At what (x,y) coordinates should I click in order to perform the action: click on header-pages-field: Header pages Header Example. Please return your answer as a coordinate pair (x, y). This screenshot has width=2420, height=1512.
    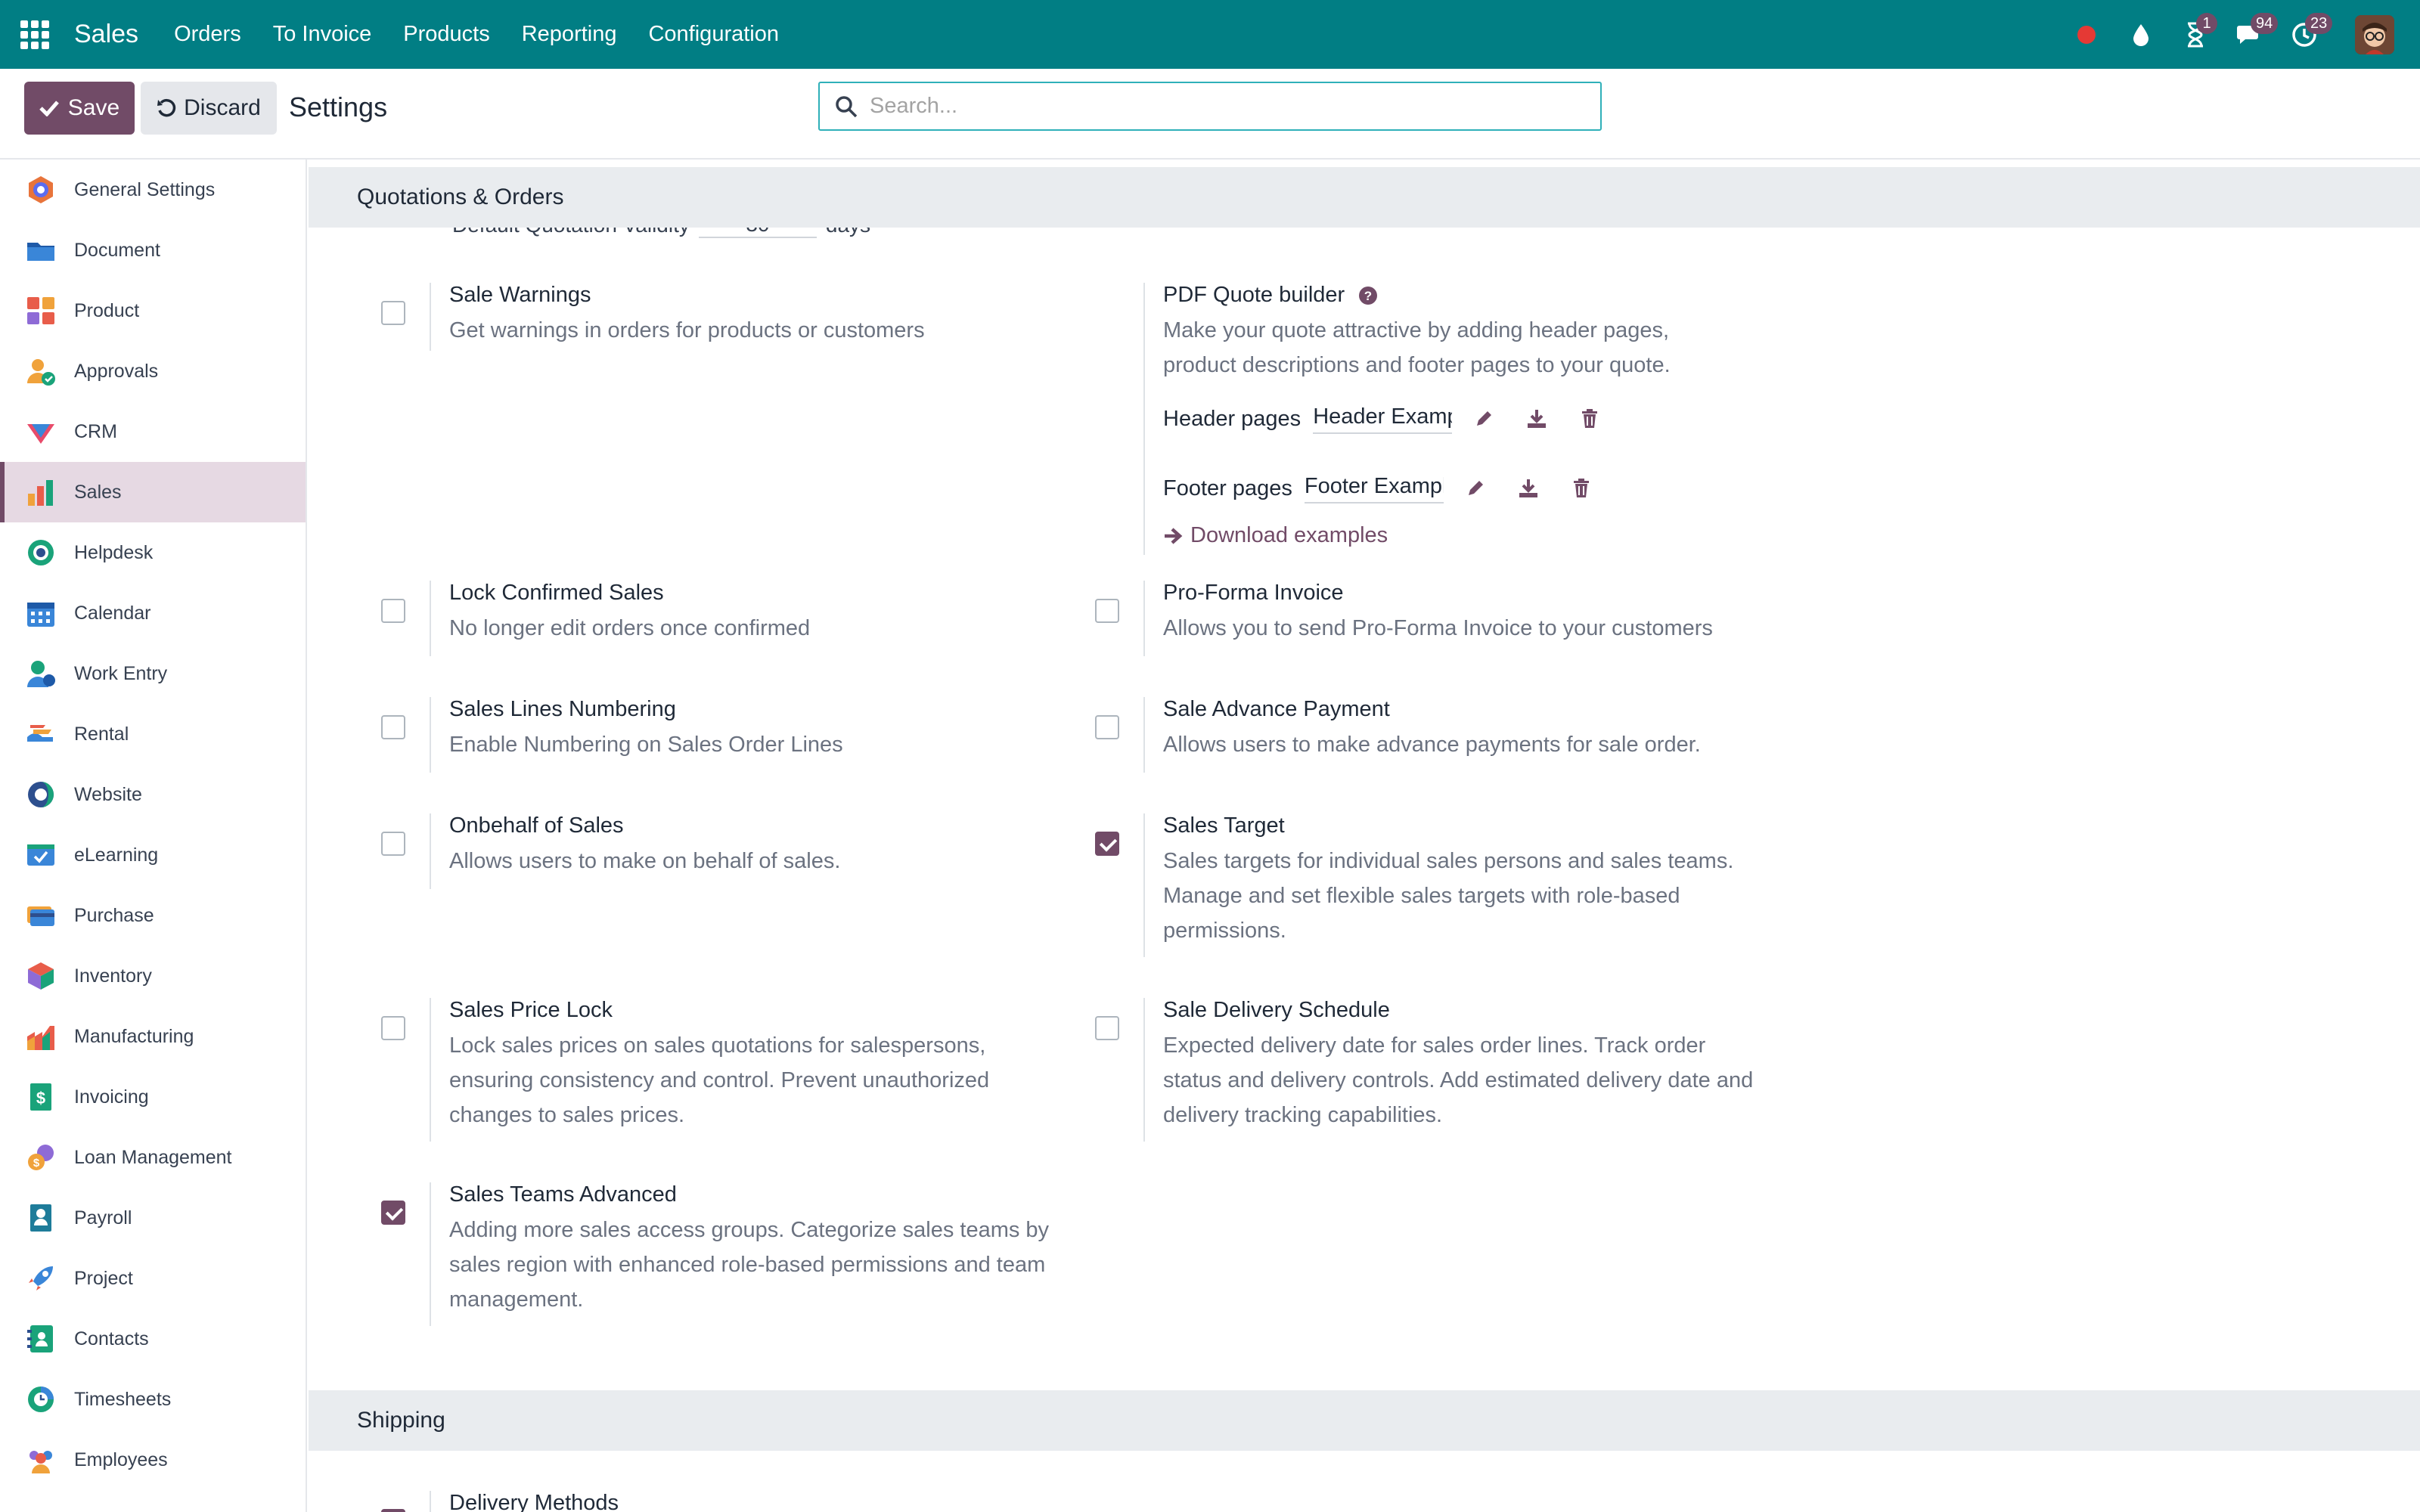
    Looking at the image, I should click on (1384, 419).